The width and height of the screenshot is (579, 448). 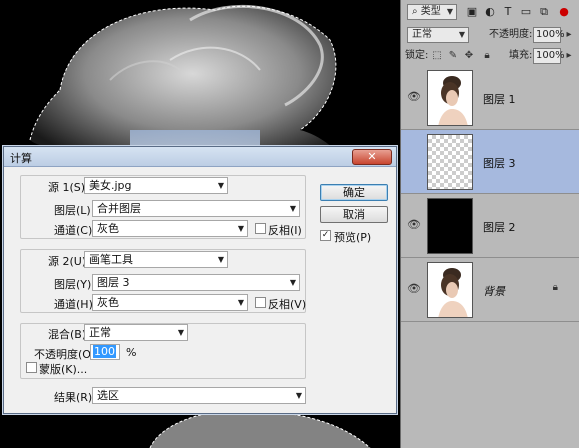 What do you see at coordinates (170, 228) in the screenshot?
I see `source1-channel-select: 灰色 ▼` at bounding box center [170, 228].